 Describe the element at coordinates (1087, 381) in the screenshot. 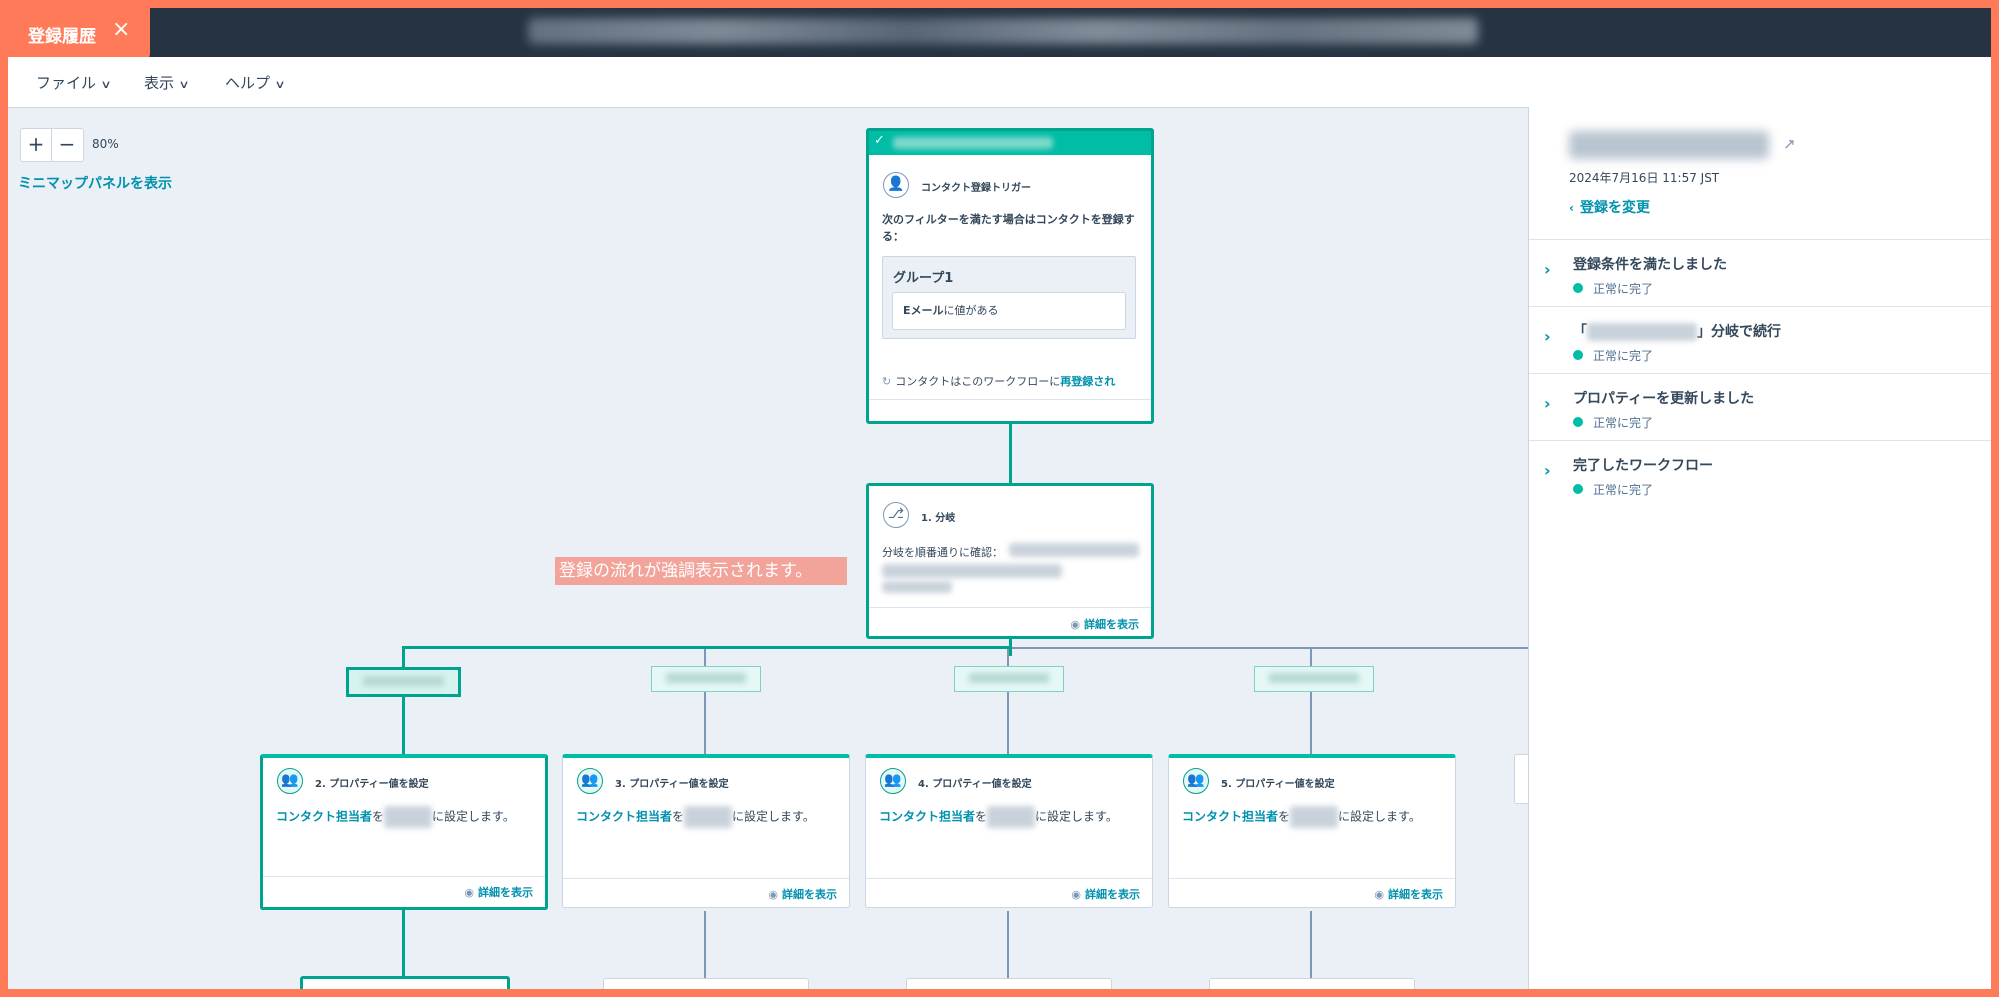

I see `reenroll-link: 再登録され` at that location.